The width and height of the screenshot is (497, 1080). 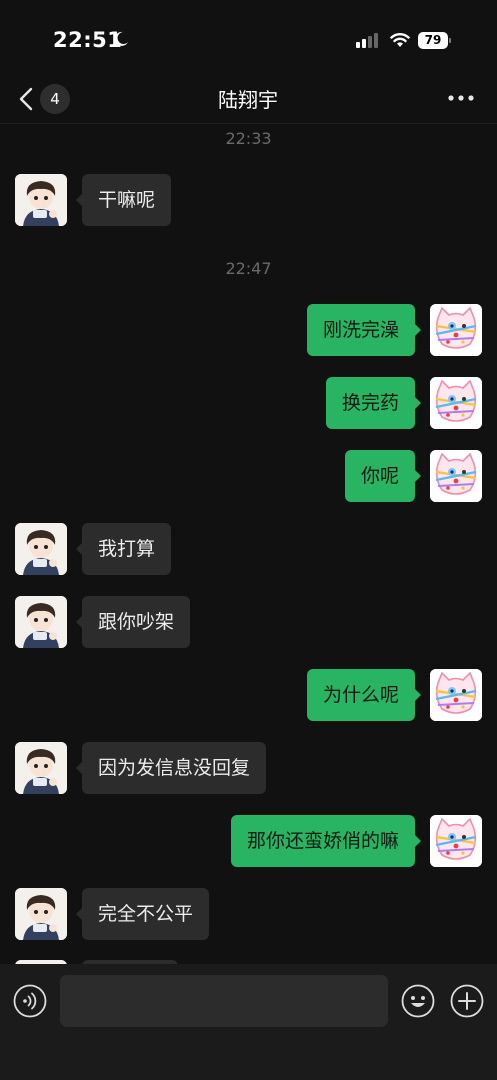 I want to click on back-button: 4, so click(x=44, y=100).